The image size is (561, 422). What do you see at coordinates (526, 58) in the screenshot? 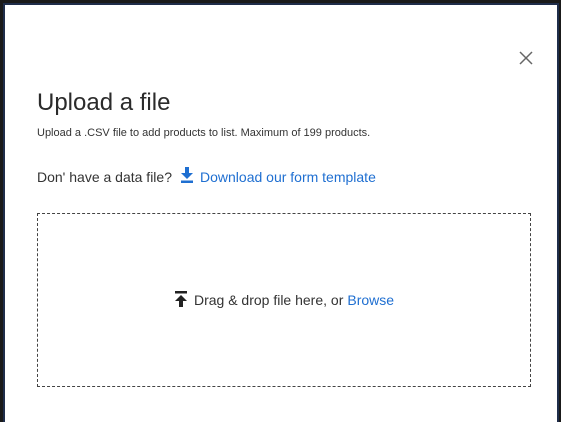
I see `close-icon` at bounding box center [526, 58].